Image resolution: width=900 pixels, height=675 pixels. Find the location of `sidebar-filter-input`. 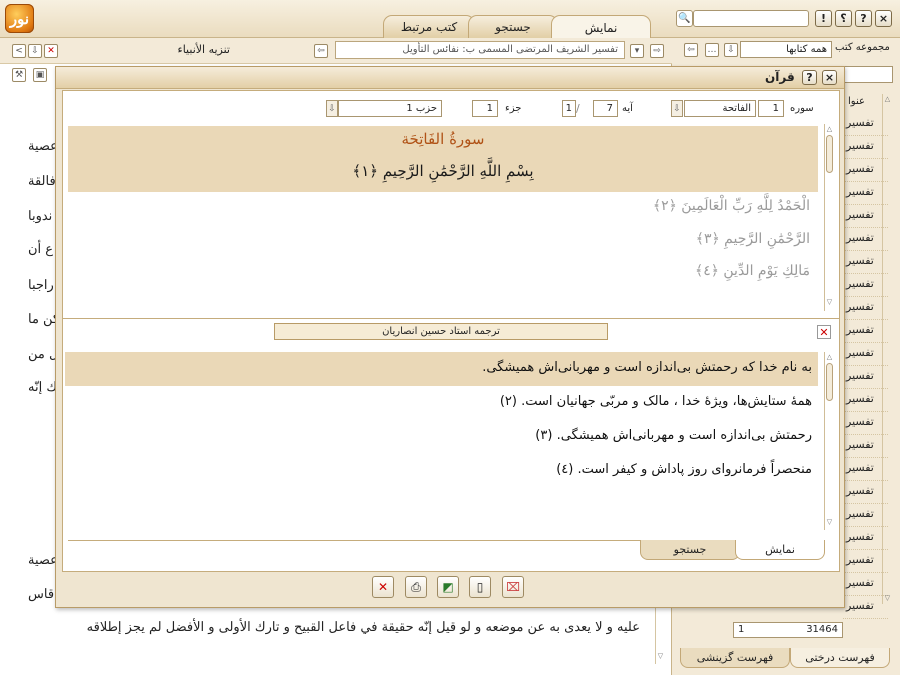

sidebar-filter-input is located at coordinates (868, 74).